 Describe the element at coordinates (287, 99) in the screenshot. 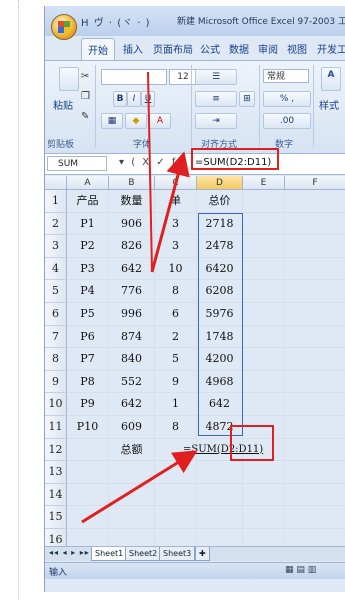

I see `percent-button: % ,` at that location.